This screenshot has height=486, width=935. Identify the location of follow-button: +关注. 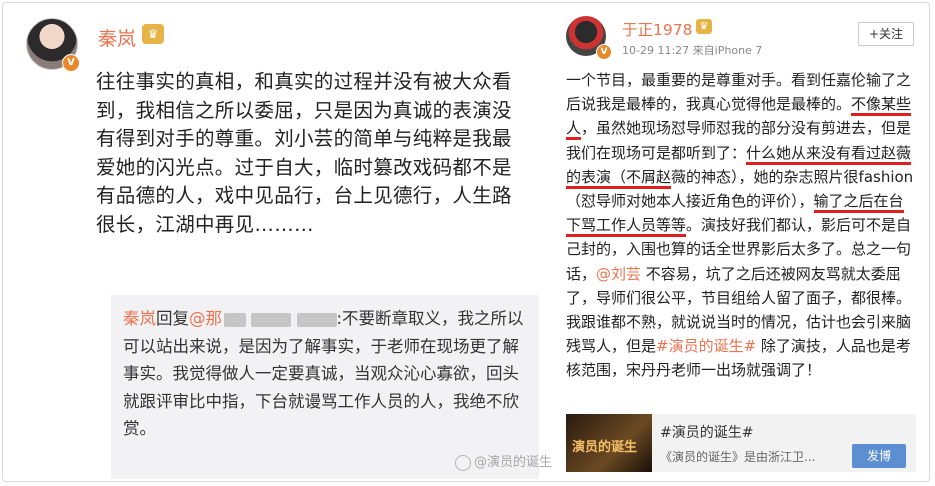
(886, 34).